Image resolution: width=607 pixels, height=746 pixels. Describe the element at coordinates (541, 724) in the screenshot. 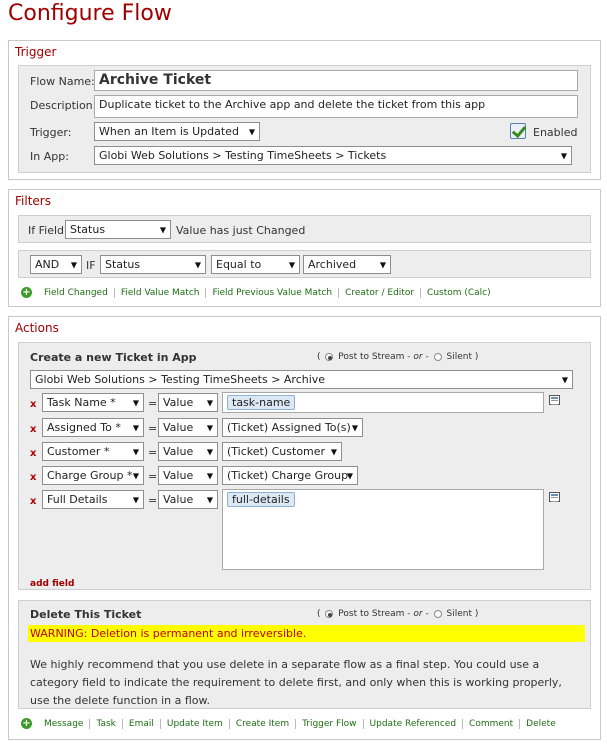

I see `action-link-delete: Delete` at that location.